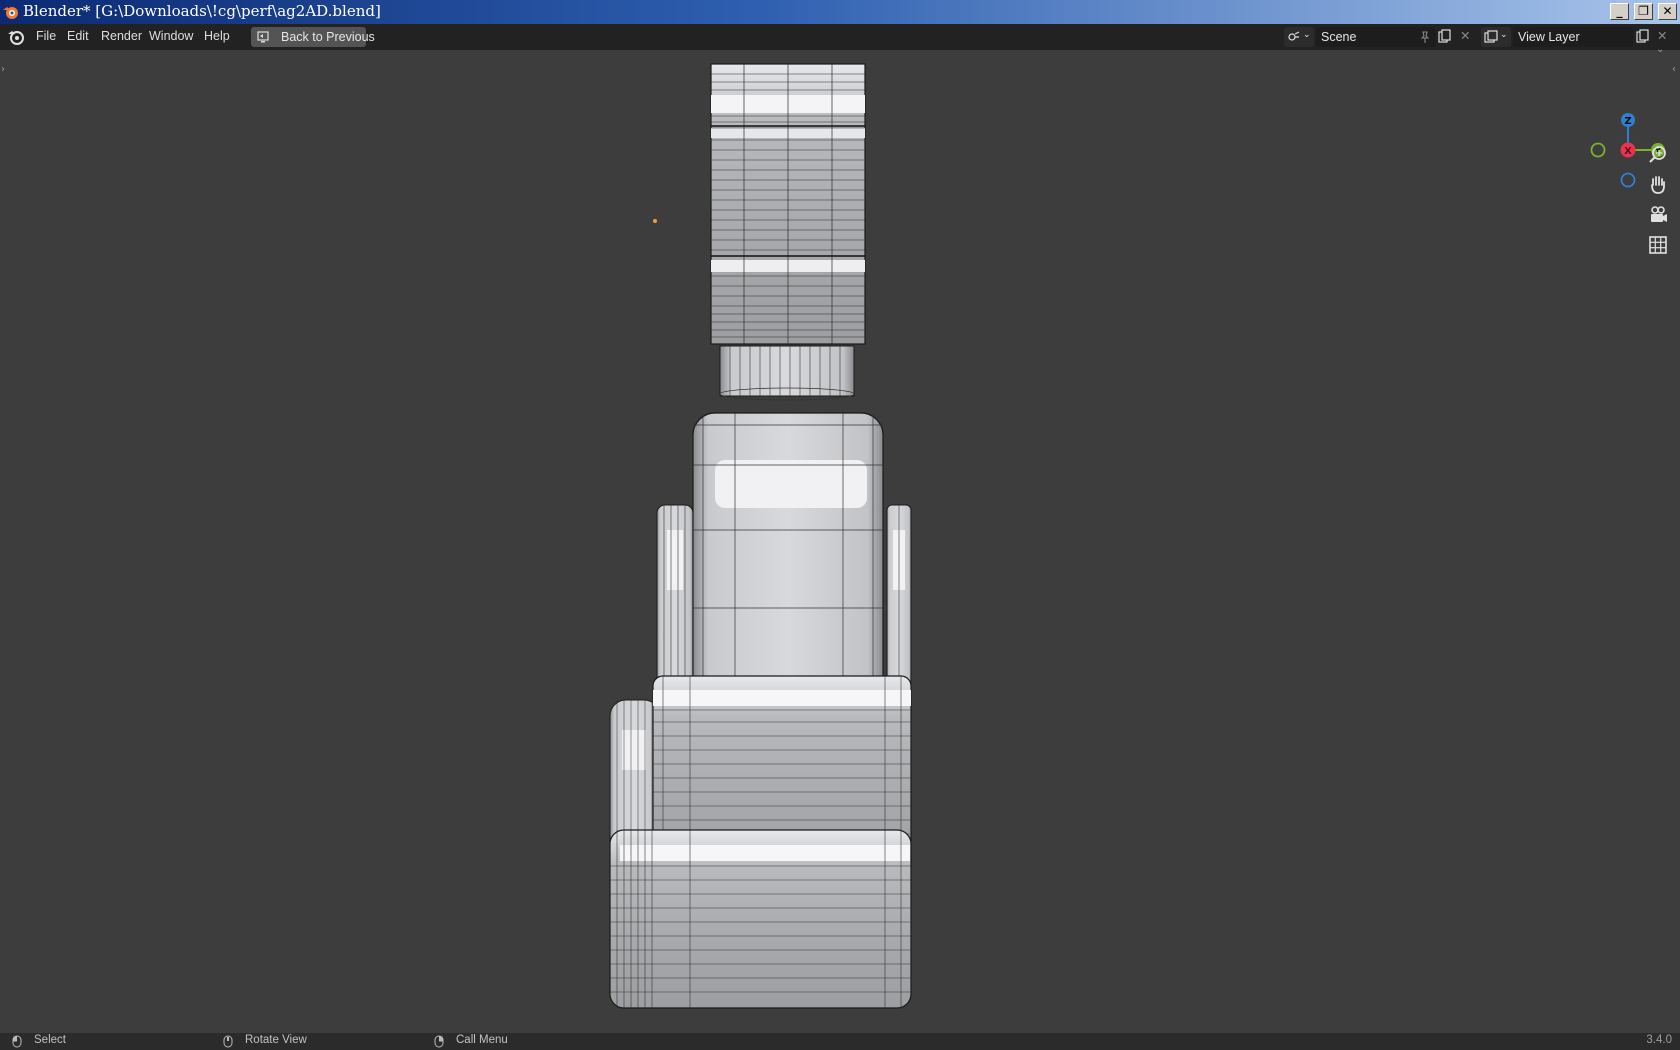  I want to click on view-layer-type-dropdown: ⌄, so click(1496, 37).